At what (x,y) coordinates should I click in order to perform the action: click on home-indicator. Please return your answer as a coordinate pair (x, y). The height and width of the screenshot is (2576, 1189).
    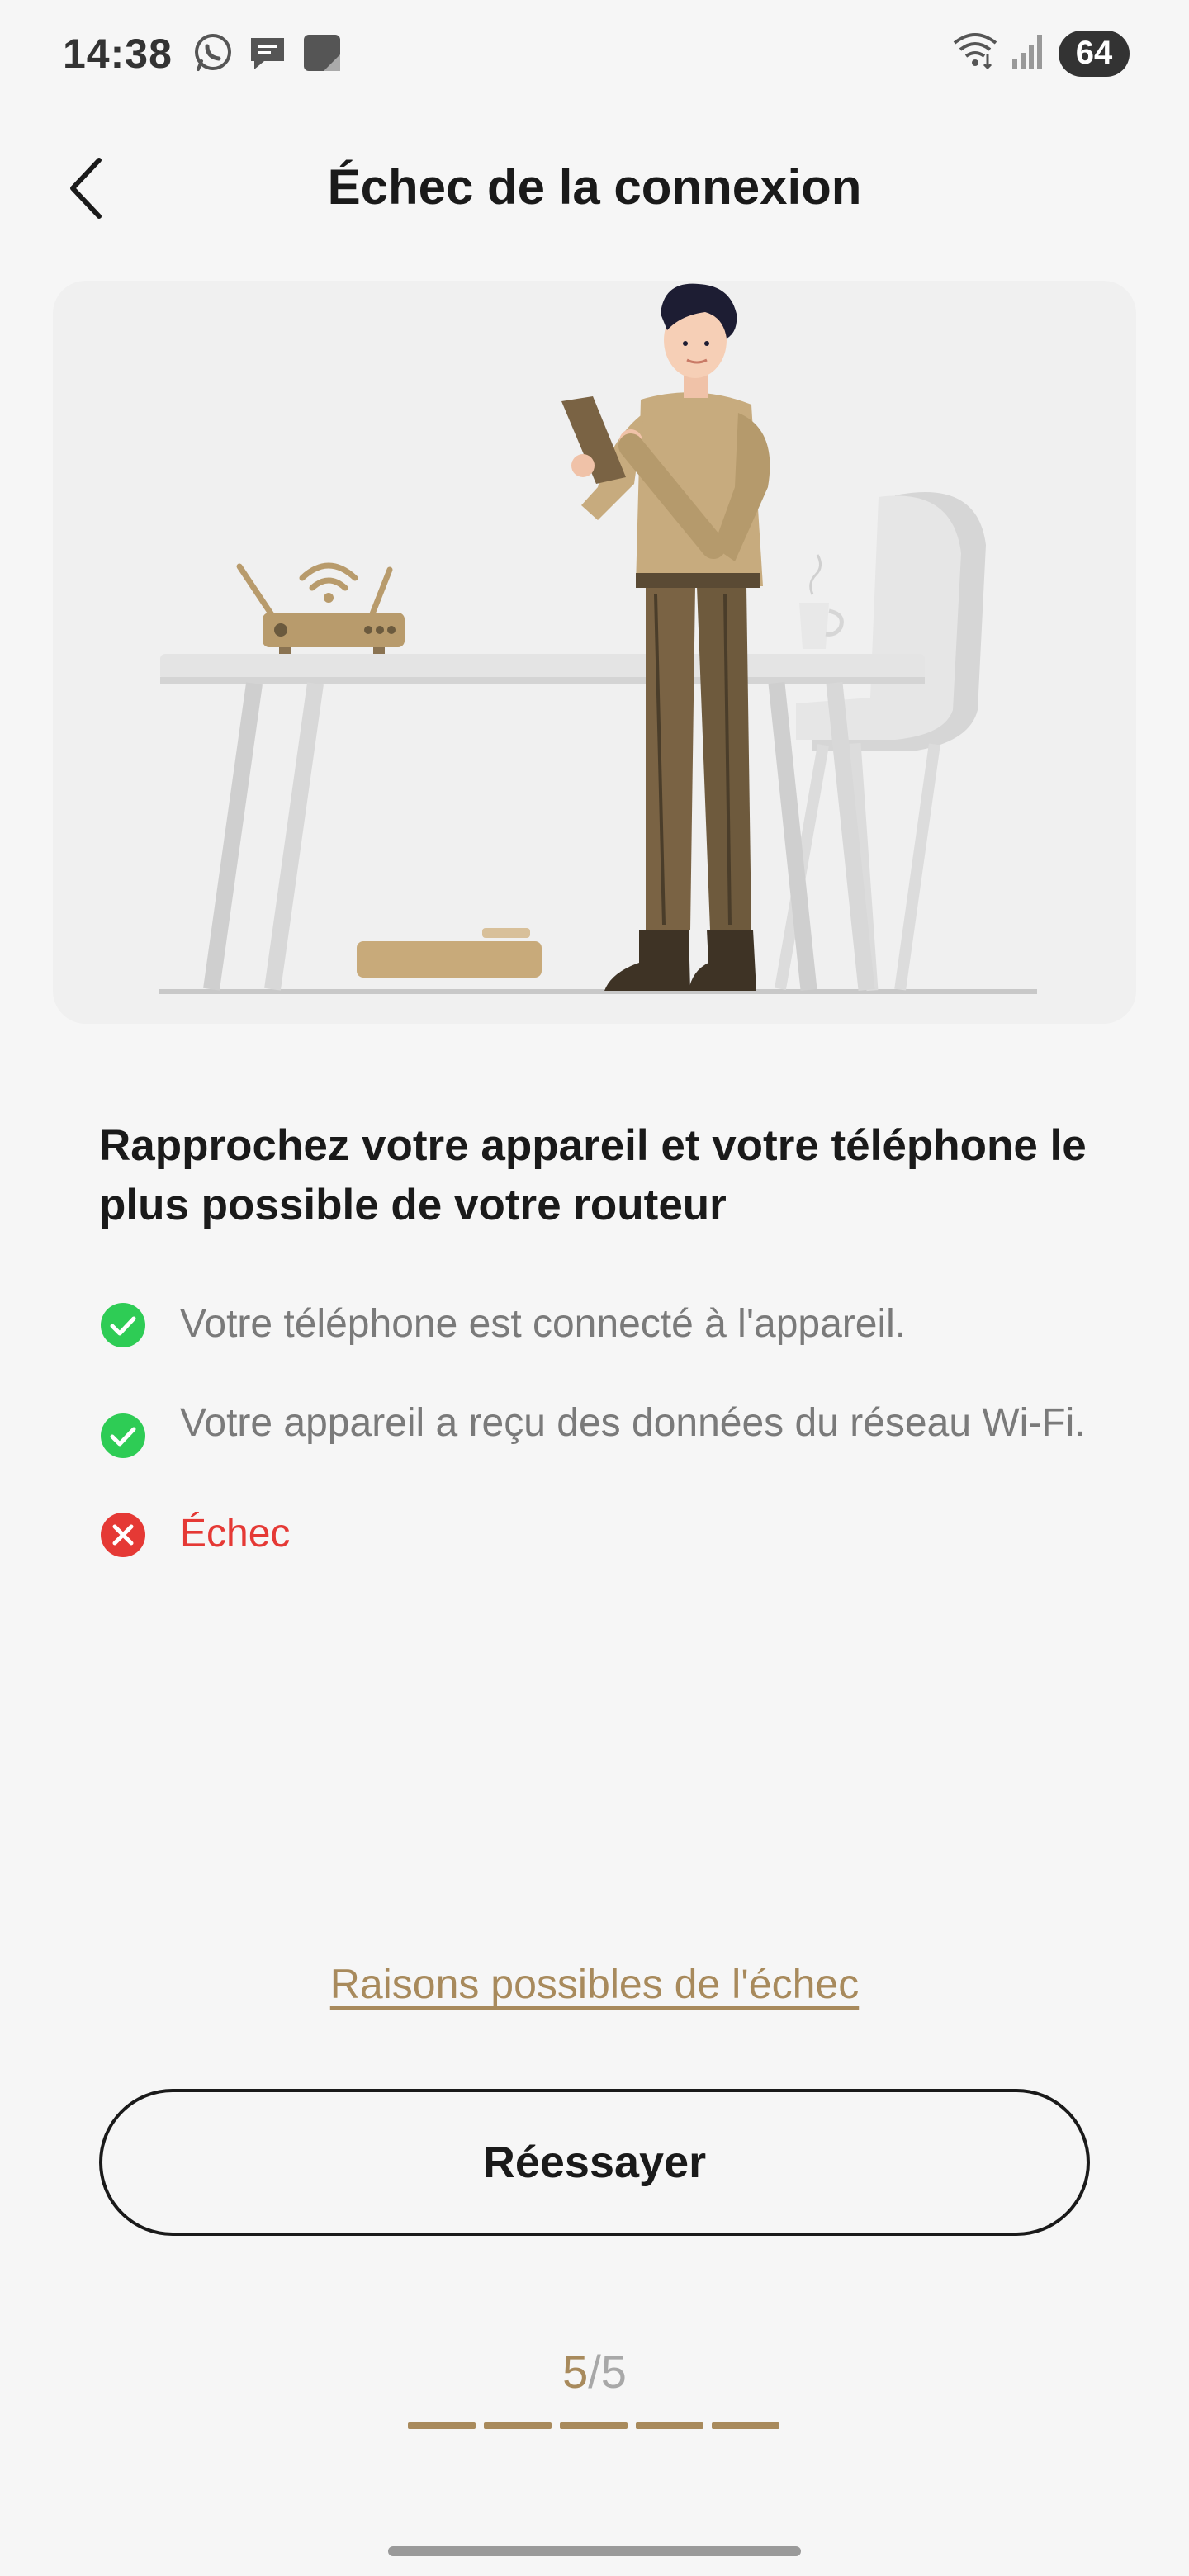
    Looking at the image, I should click on (594, 2551).